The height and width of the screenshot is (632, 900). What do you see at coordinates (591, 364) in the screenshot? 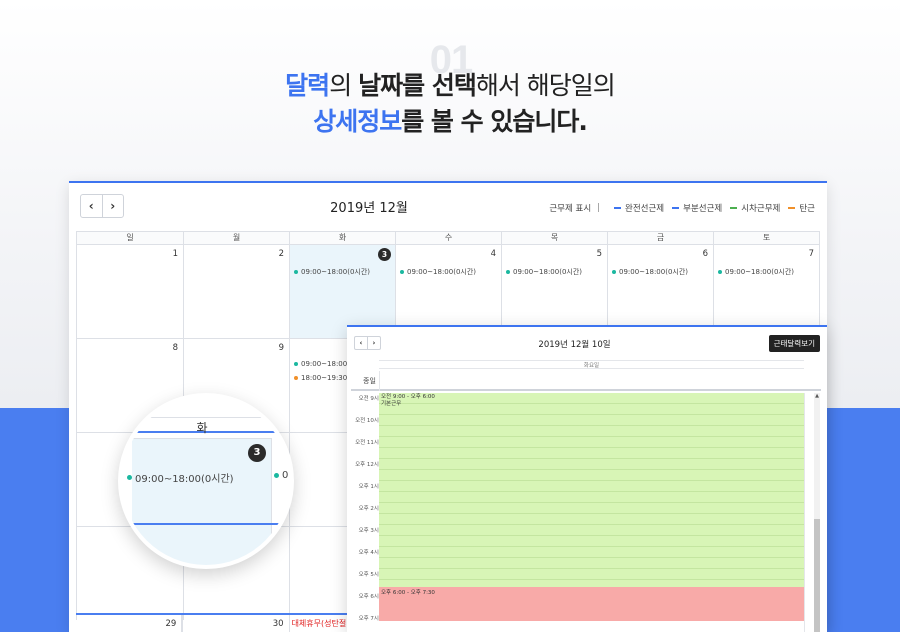
I see `day-column-header: 화요일` at bounding box center [591, 364].